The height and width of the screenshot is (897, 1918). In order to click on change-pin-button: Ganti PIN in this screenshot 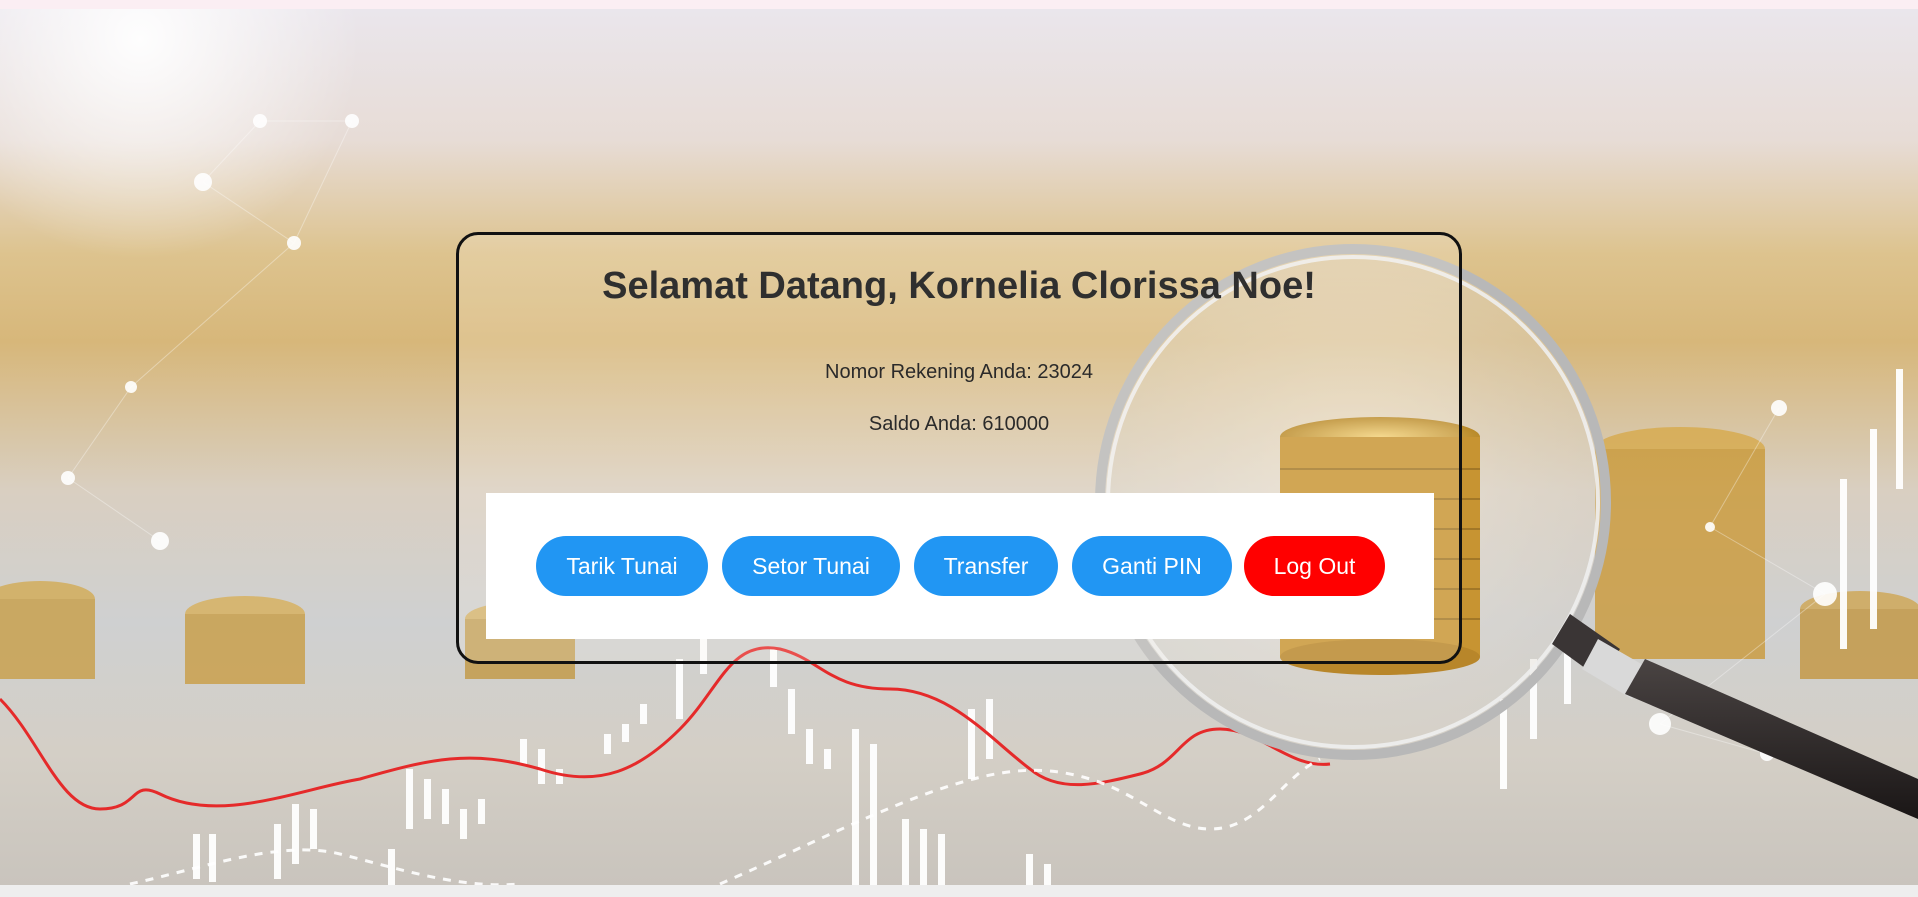, I will do `click(1152, 566)`.